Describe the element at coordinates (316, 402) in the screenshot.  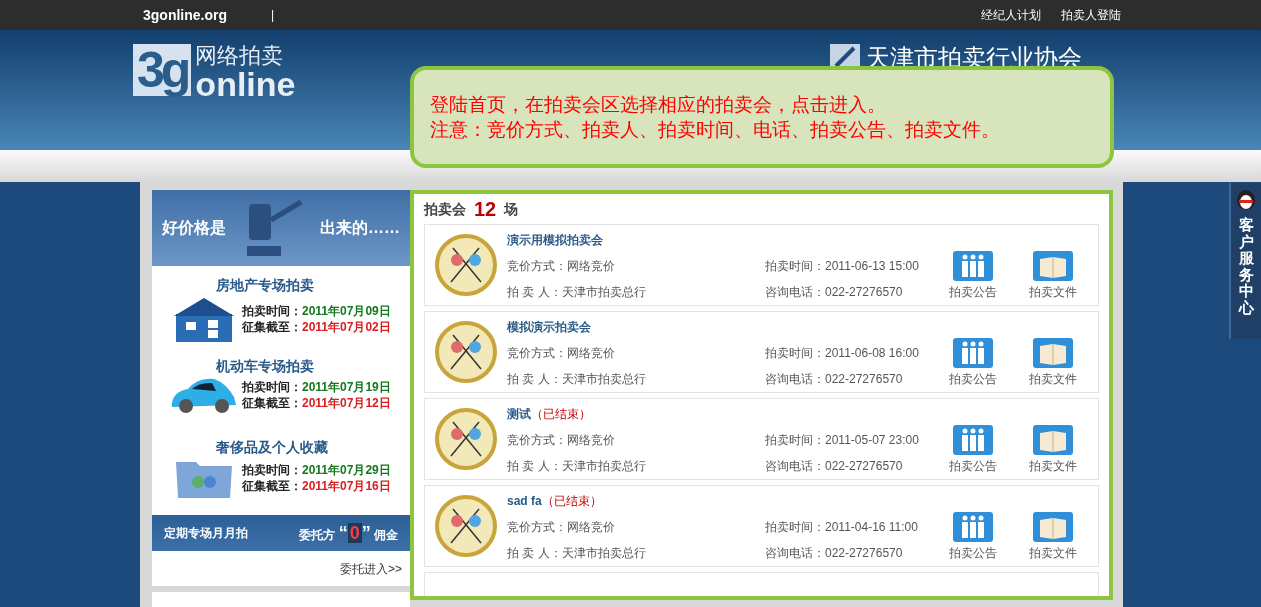
I see `deadline-date: 征集截至：2011年07月12日` at that location.